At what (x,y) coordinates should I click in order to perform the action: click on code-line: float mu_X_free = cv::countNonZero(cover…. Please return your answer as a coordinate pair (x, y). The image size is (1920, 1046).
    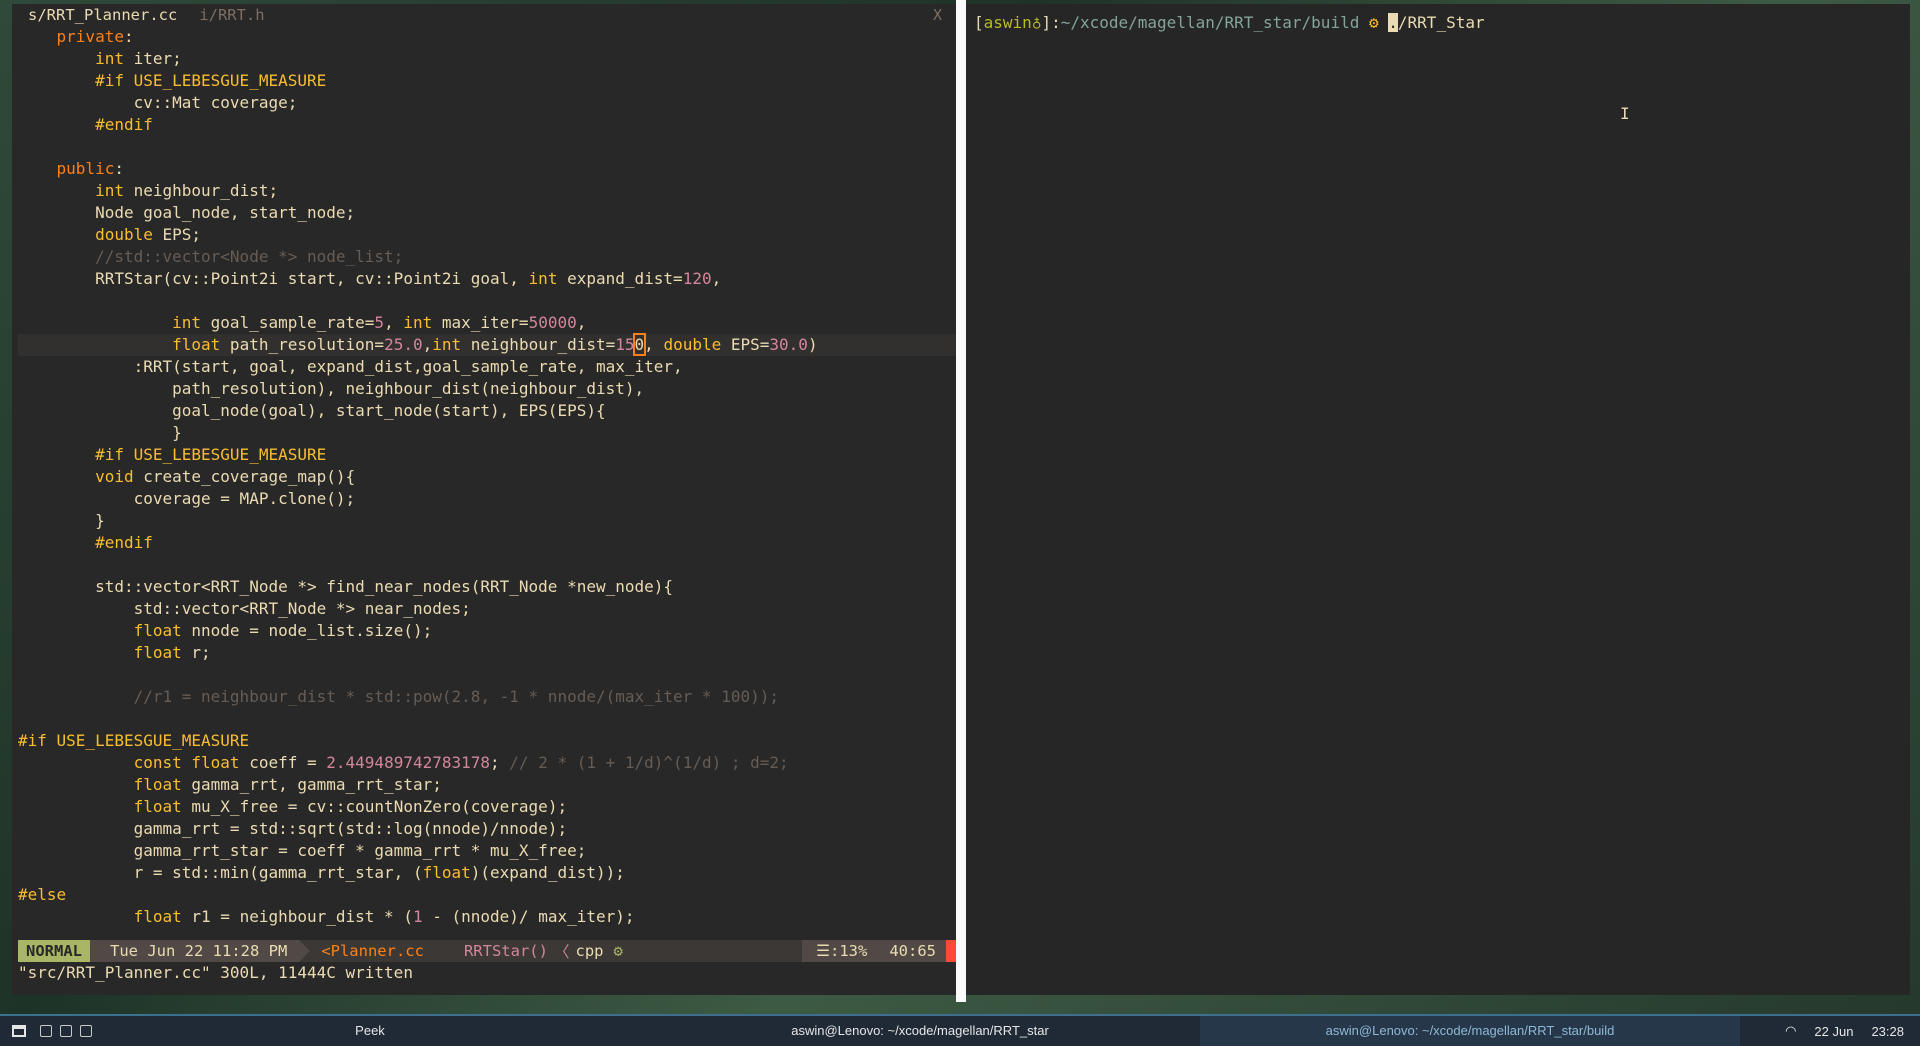
    Looking at the image, I should click on (487, 807).